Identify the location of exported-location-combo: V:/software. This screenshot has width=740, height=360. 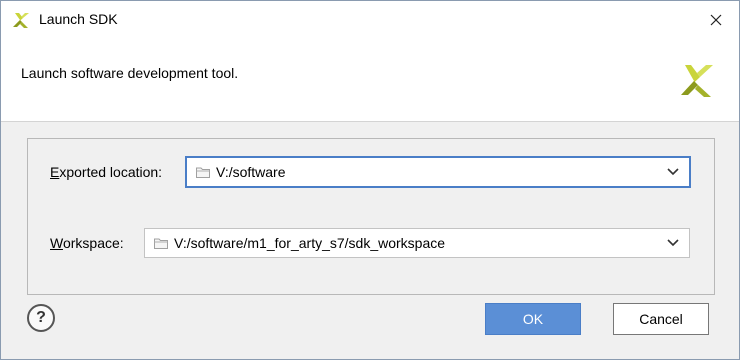
(438, 172).